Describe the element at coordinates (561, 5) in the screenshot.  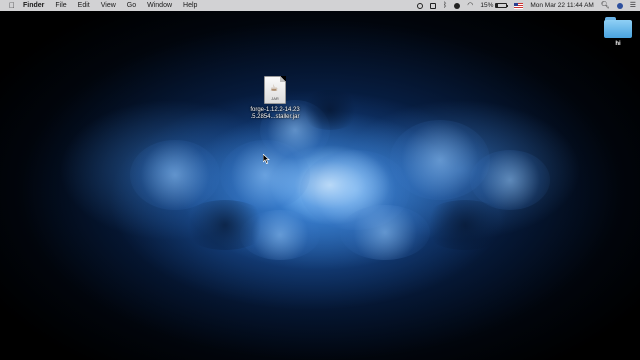
I see `clock: Mon Mar 22 11:44 AM` at that location.